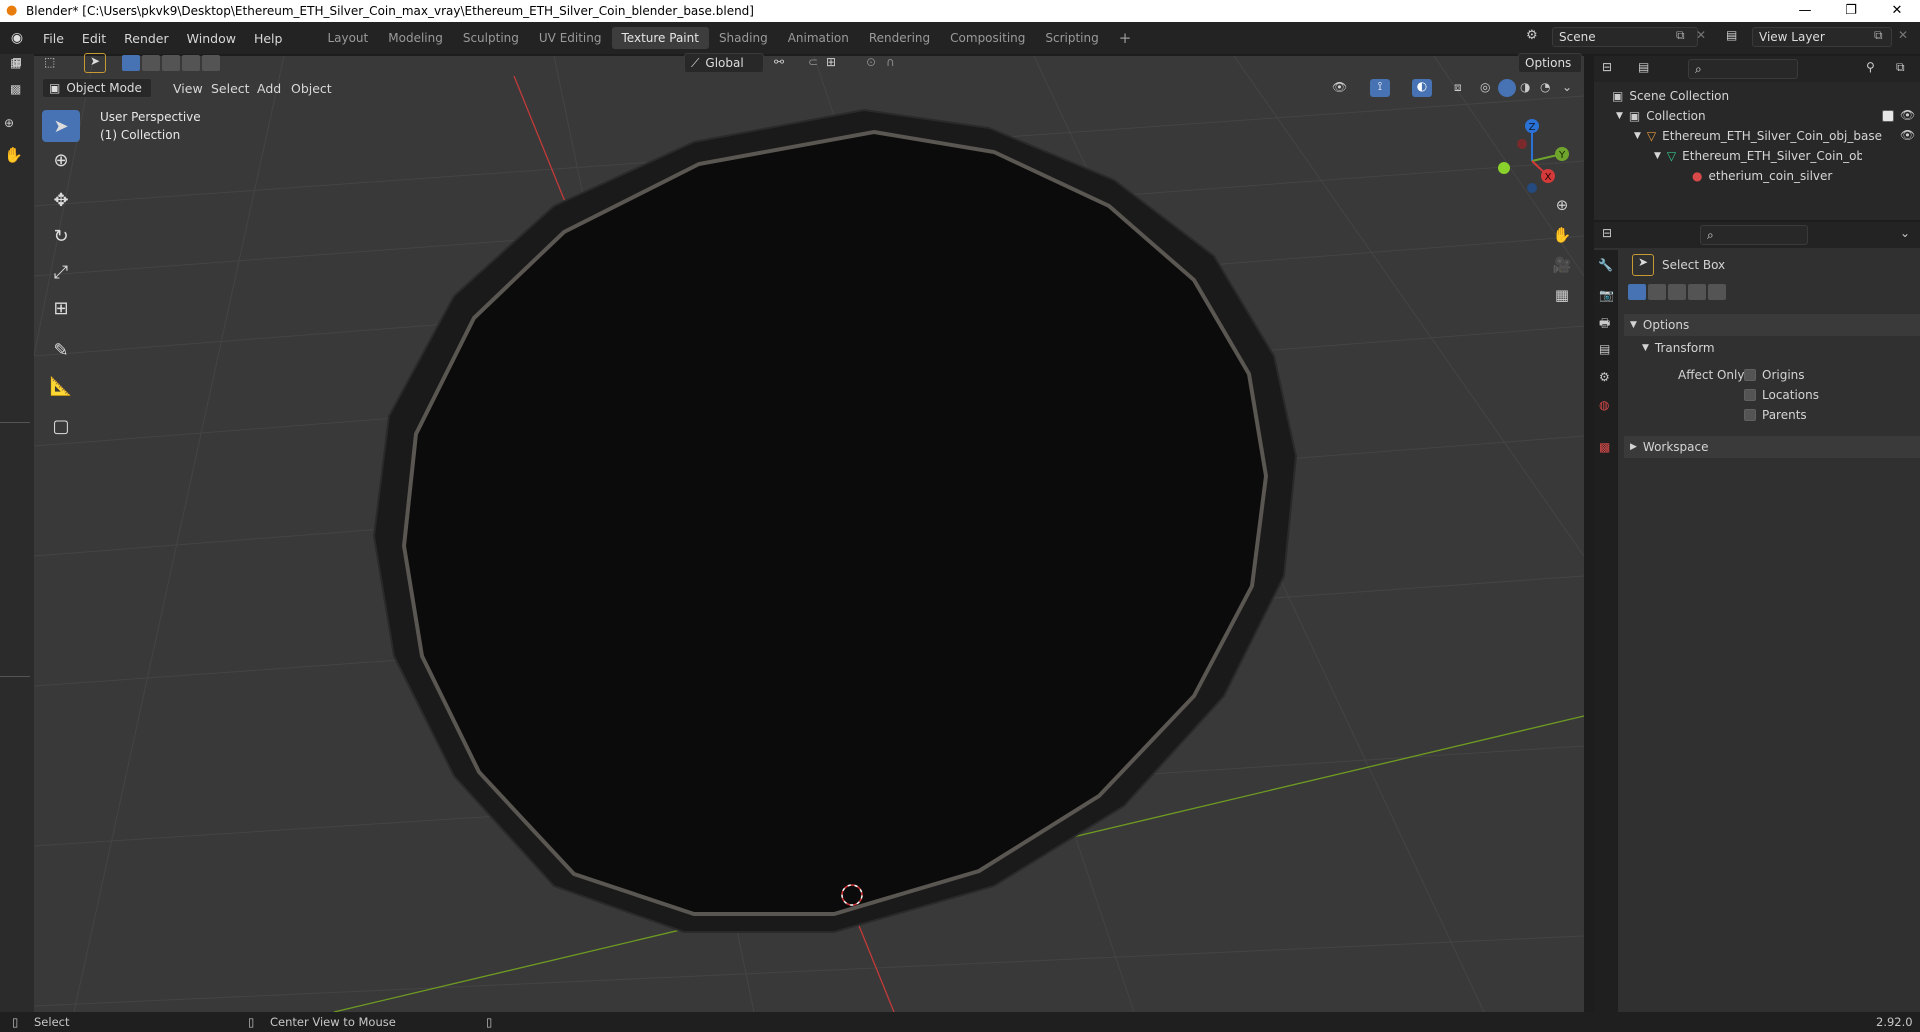  What do you see at coordinates (660, 38) in the screenshot?
I see `tab-texture-paint: Texture Paint` at bounding box center [660, 38].